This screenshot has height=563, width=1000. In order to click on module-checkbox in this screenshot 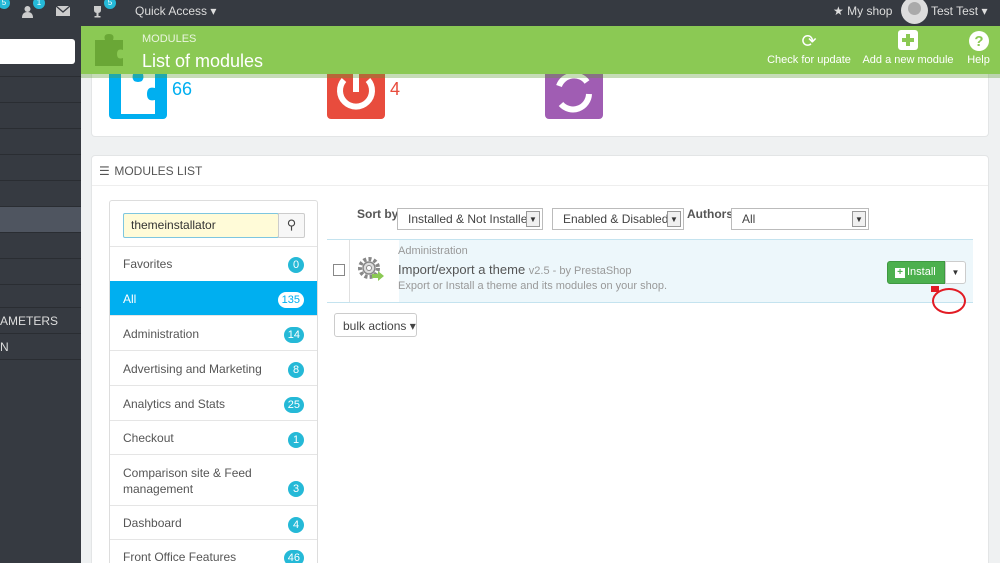, I will do `click(339, 270)`.